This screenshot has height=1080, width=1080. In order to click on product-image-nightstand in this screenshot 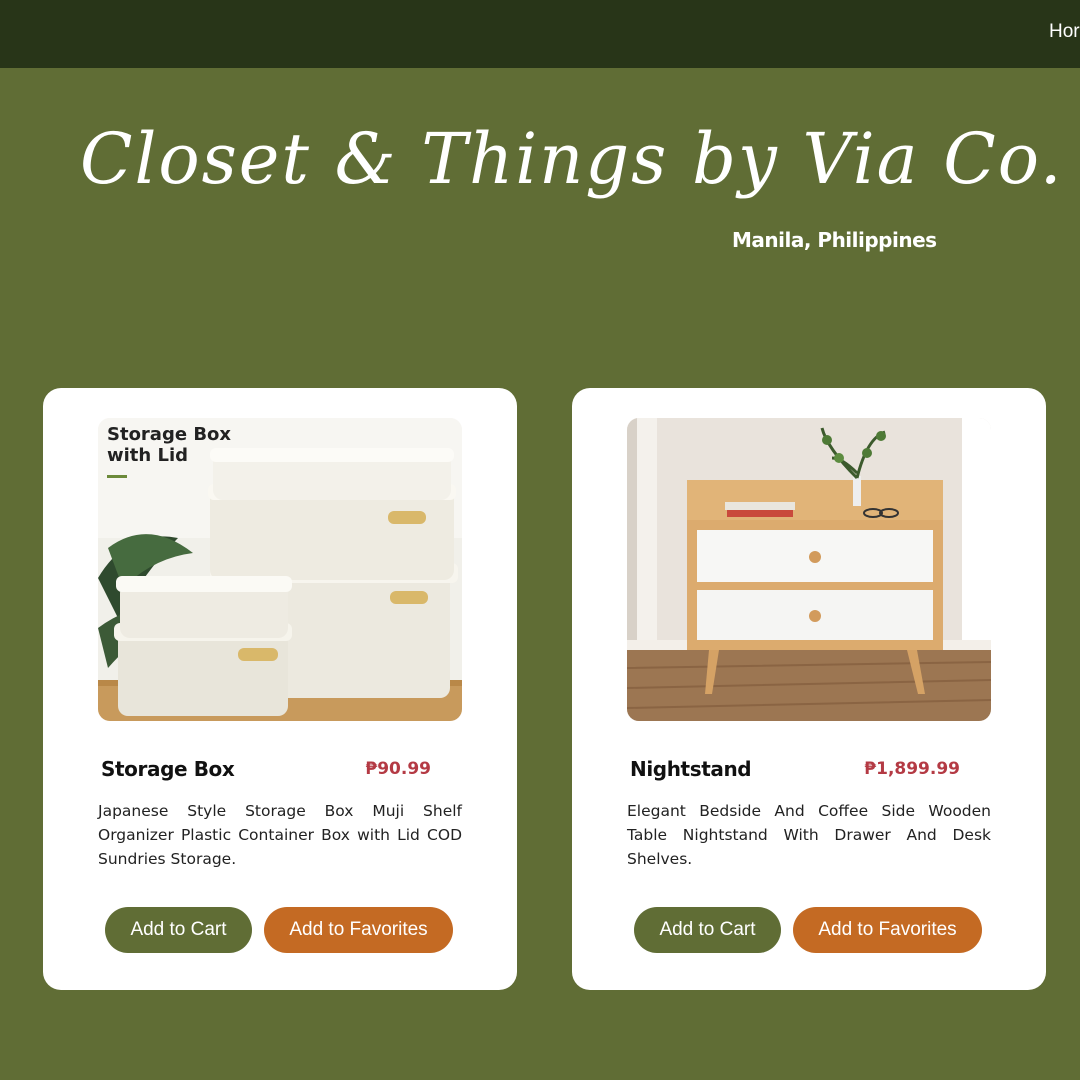, I will do `click(809, 569)`.